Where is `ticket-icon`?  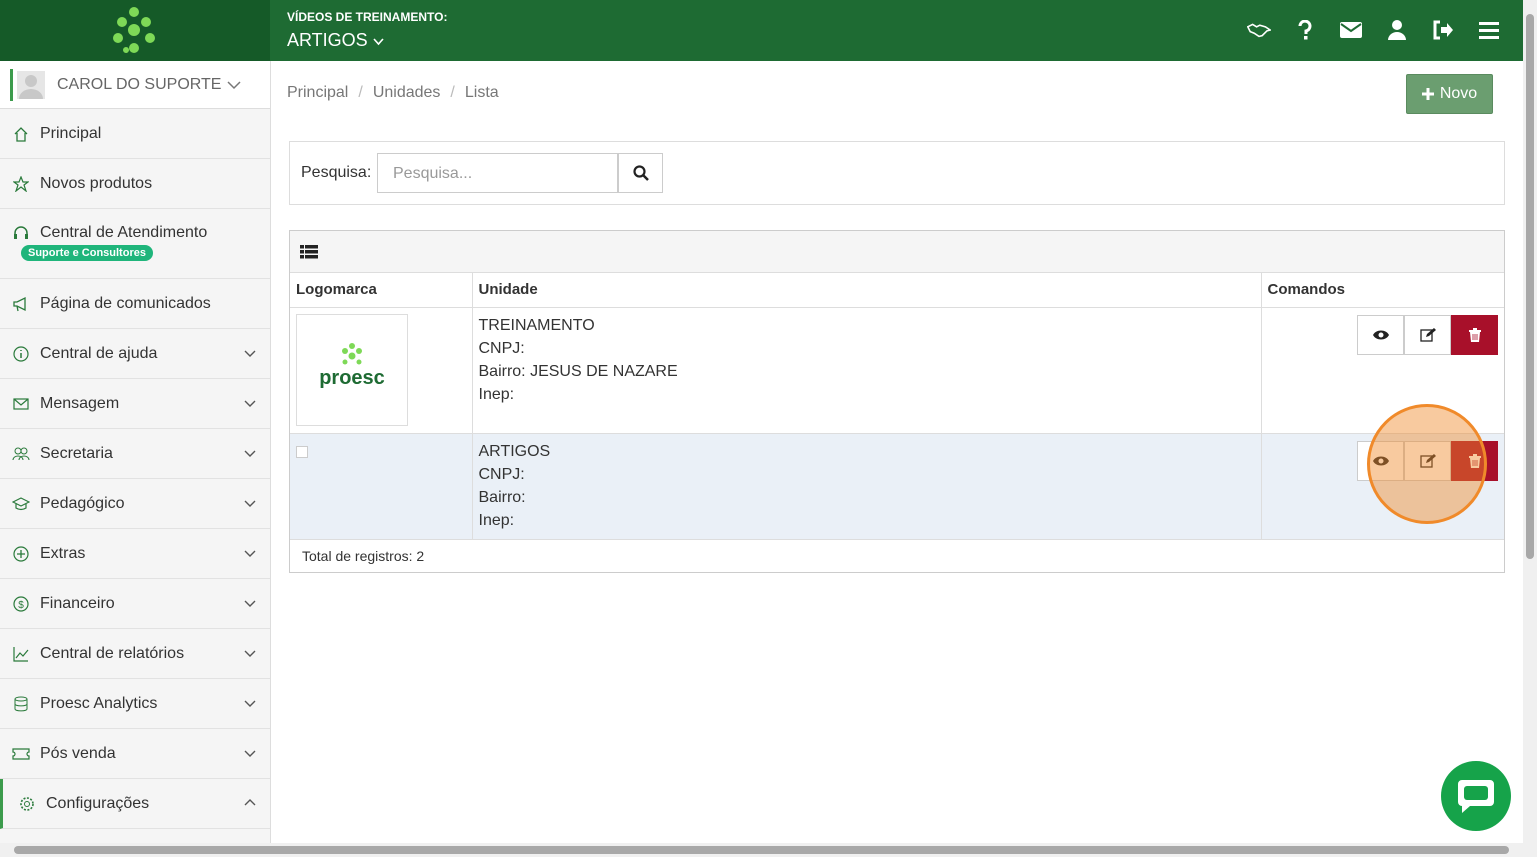 ticket-icon is located at coordinates (21, 754).